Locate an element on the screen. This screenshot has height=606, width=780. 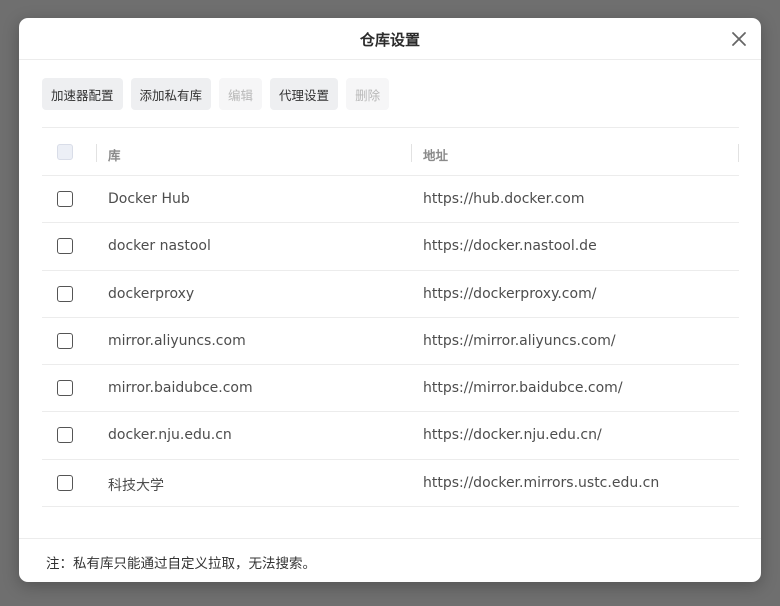
repo-name: docker.nju.edu.cn is located at coordinates (170, 435).